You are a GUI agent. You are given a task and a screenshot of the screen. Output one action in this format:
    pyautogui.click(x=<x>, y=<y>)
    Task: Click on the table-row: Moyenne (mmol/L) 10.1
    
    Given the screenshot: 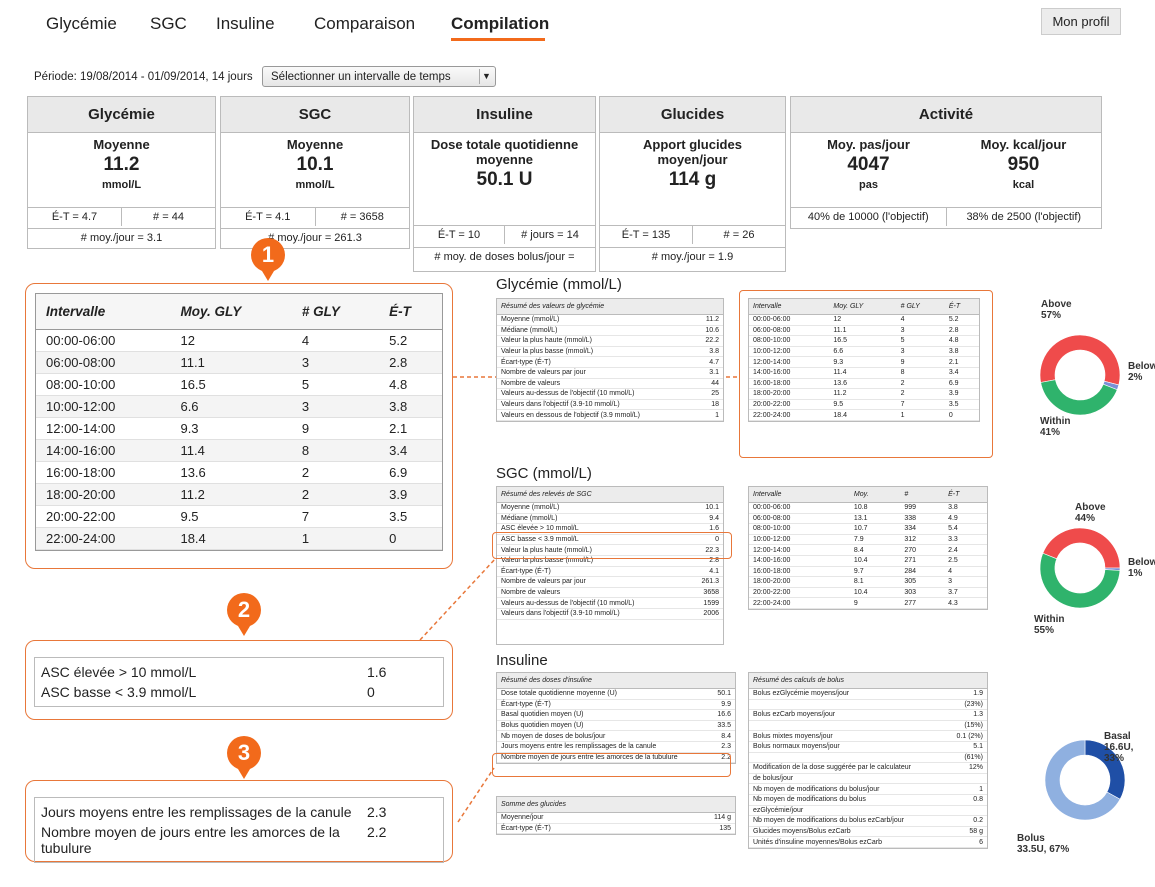 What is the action you would take?
    pyautogui.click(x=610, y=508)
    